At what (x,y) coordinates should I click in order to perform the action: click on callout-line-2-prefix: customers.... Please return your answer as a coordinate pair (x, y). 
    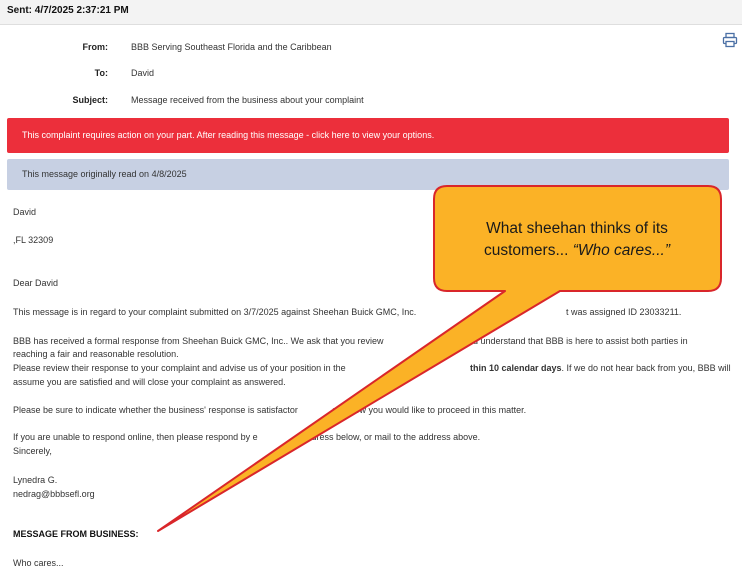
    Looking at the image, I should click on (528, 250).